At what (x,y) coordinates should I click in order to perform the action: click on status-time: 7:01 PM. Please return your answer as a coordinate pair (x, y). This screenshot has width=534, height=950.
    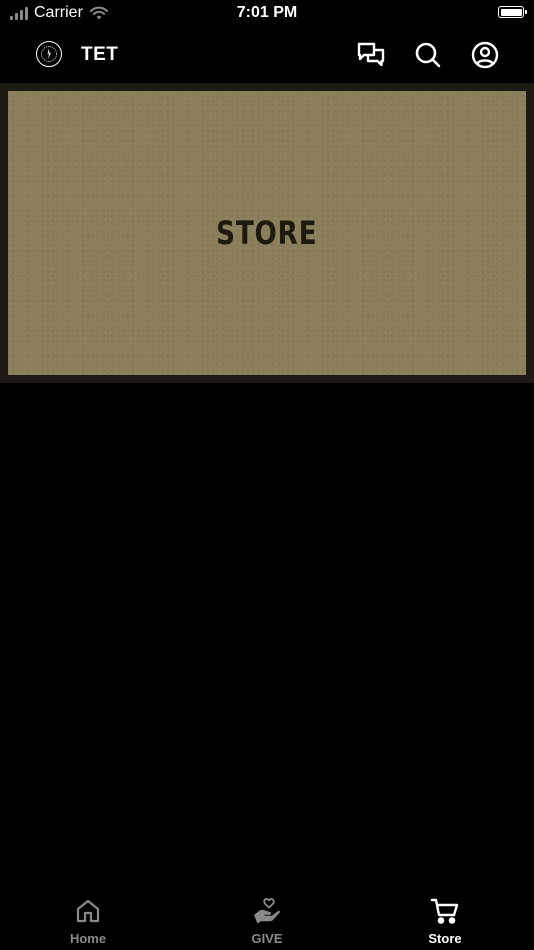
    Looking at the image, I should click on (267, 12).